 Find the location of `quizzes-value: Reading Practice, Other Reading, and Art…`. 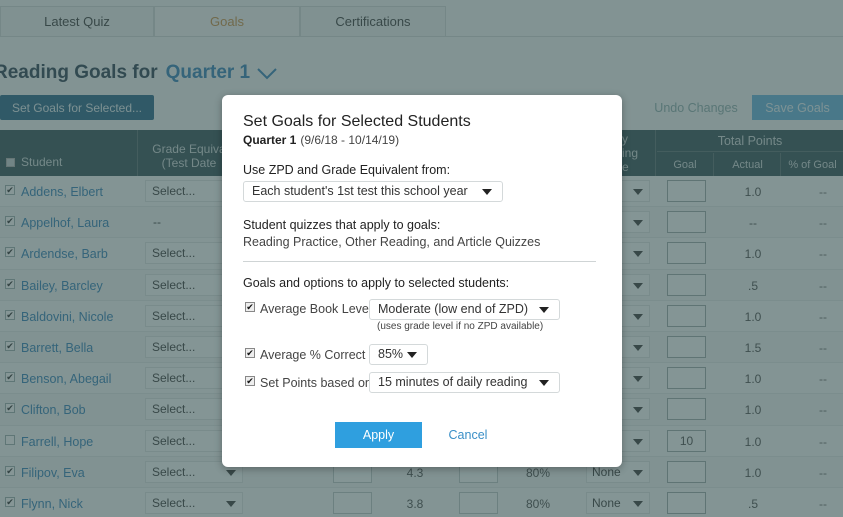

quizzes-value: Reading Practice, Other Reading, and Art… is located at coordinates (392, 242).